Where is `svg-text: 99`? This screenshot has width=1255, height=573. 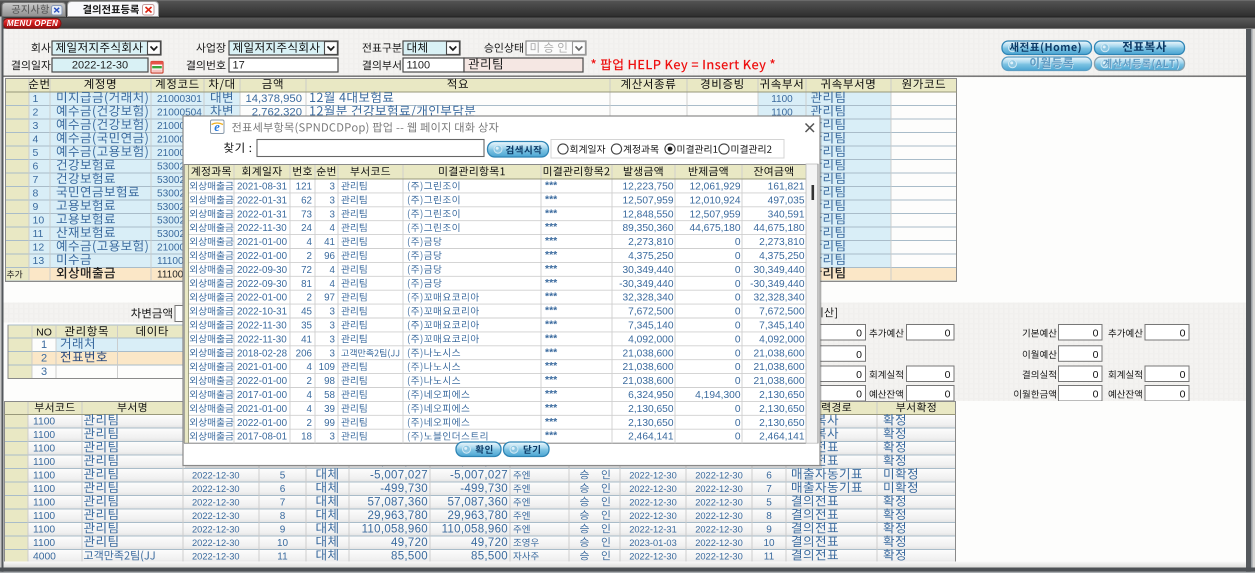
svg-text: 99 is located at coordinates (329, 423).